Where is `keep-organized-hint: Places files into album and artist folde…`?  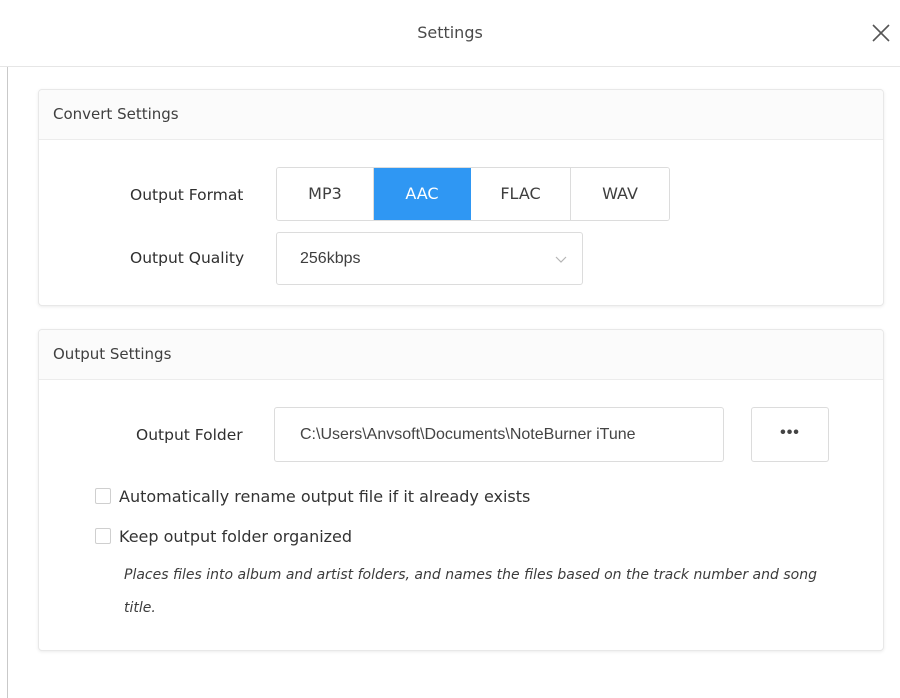 keep-organized-hint: Places files into album and artist folde… is located at coordinates (470, 591).